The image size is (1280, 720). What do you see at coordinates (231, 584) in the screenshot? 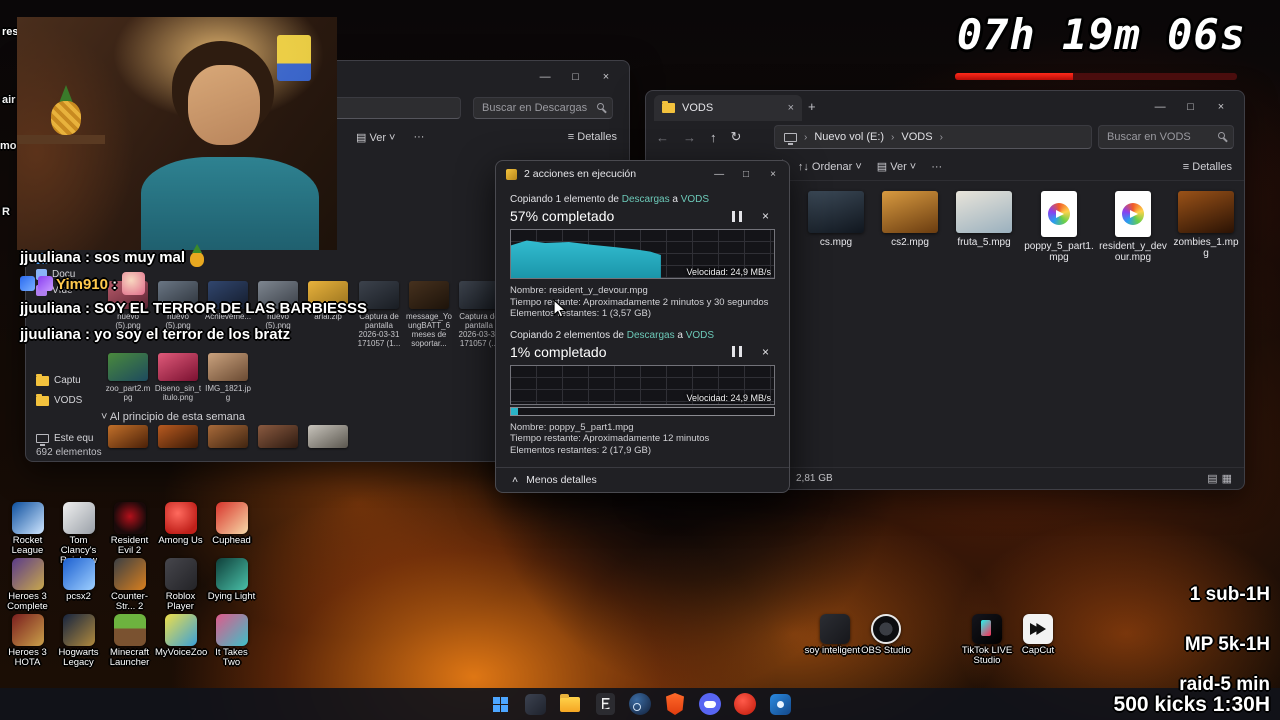
I see `desktop-icon-dying-light: Dying Light` at bounding box center [231, 584].